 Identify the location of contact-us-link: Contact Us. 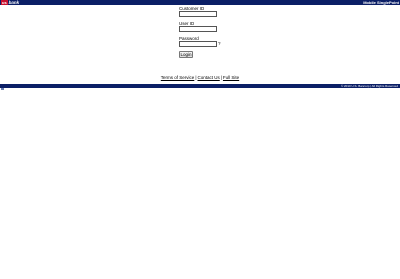
(208, 77).